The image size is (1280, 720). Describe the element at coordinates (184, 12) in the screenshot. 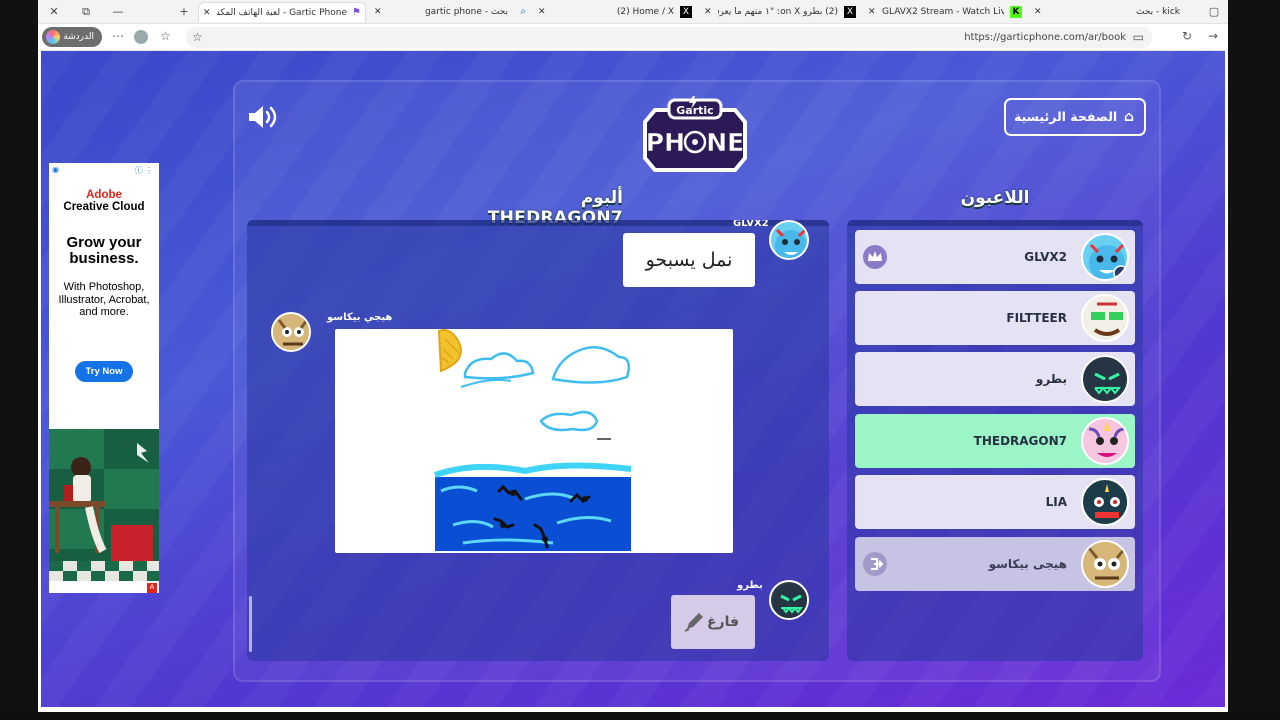

I see `new-tab-icon: +` at that location.